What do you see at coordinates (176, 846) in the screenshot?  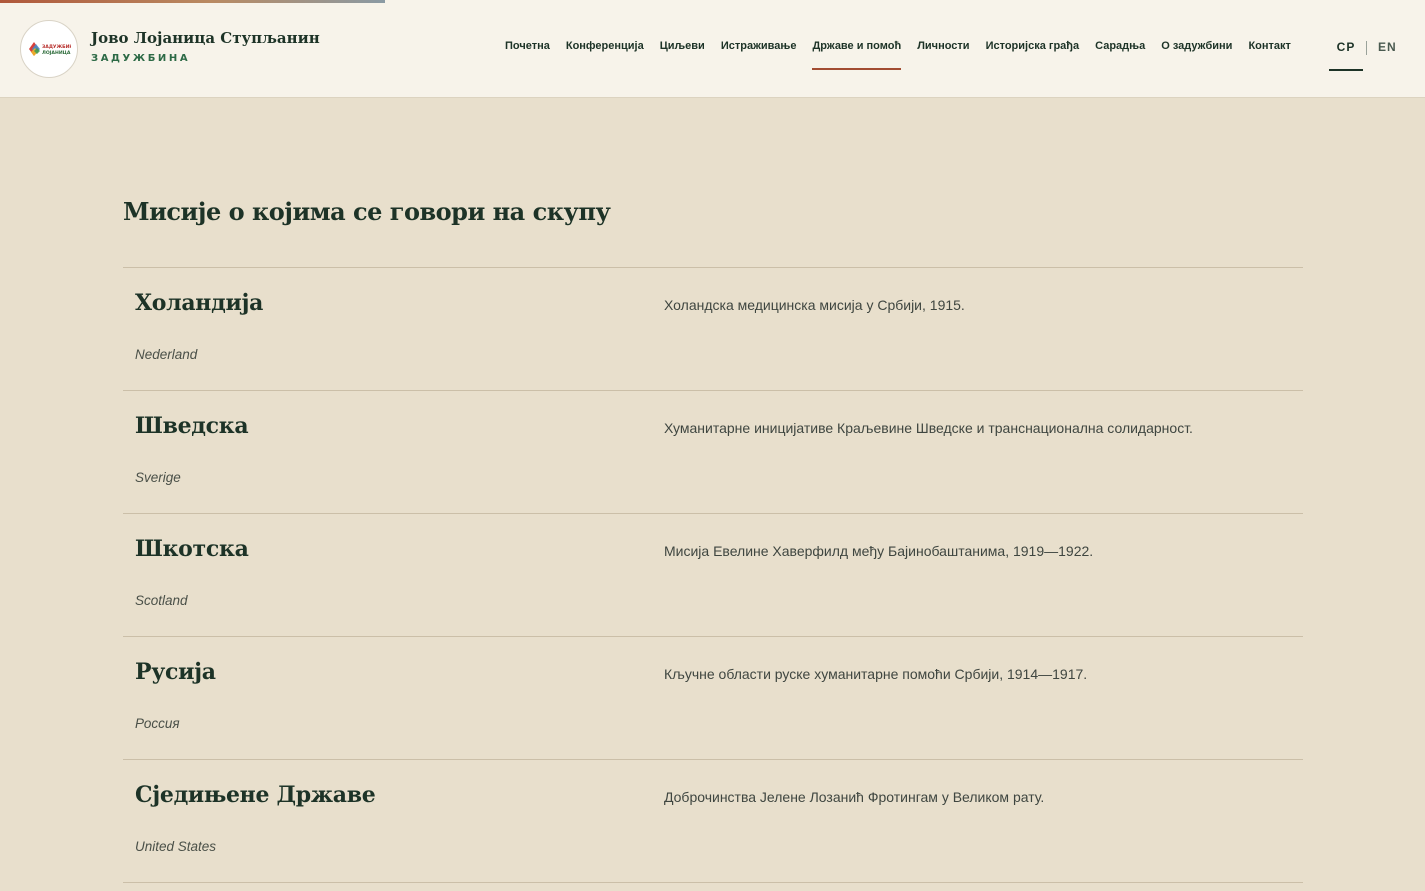 I see `mission-native-name: United States` at bounding box center [176, 846].